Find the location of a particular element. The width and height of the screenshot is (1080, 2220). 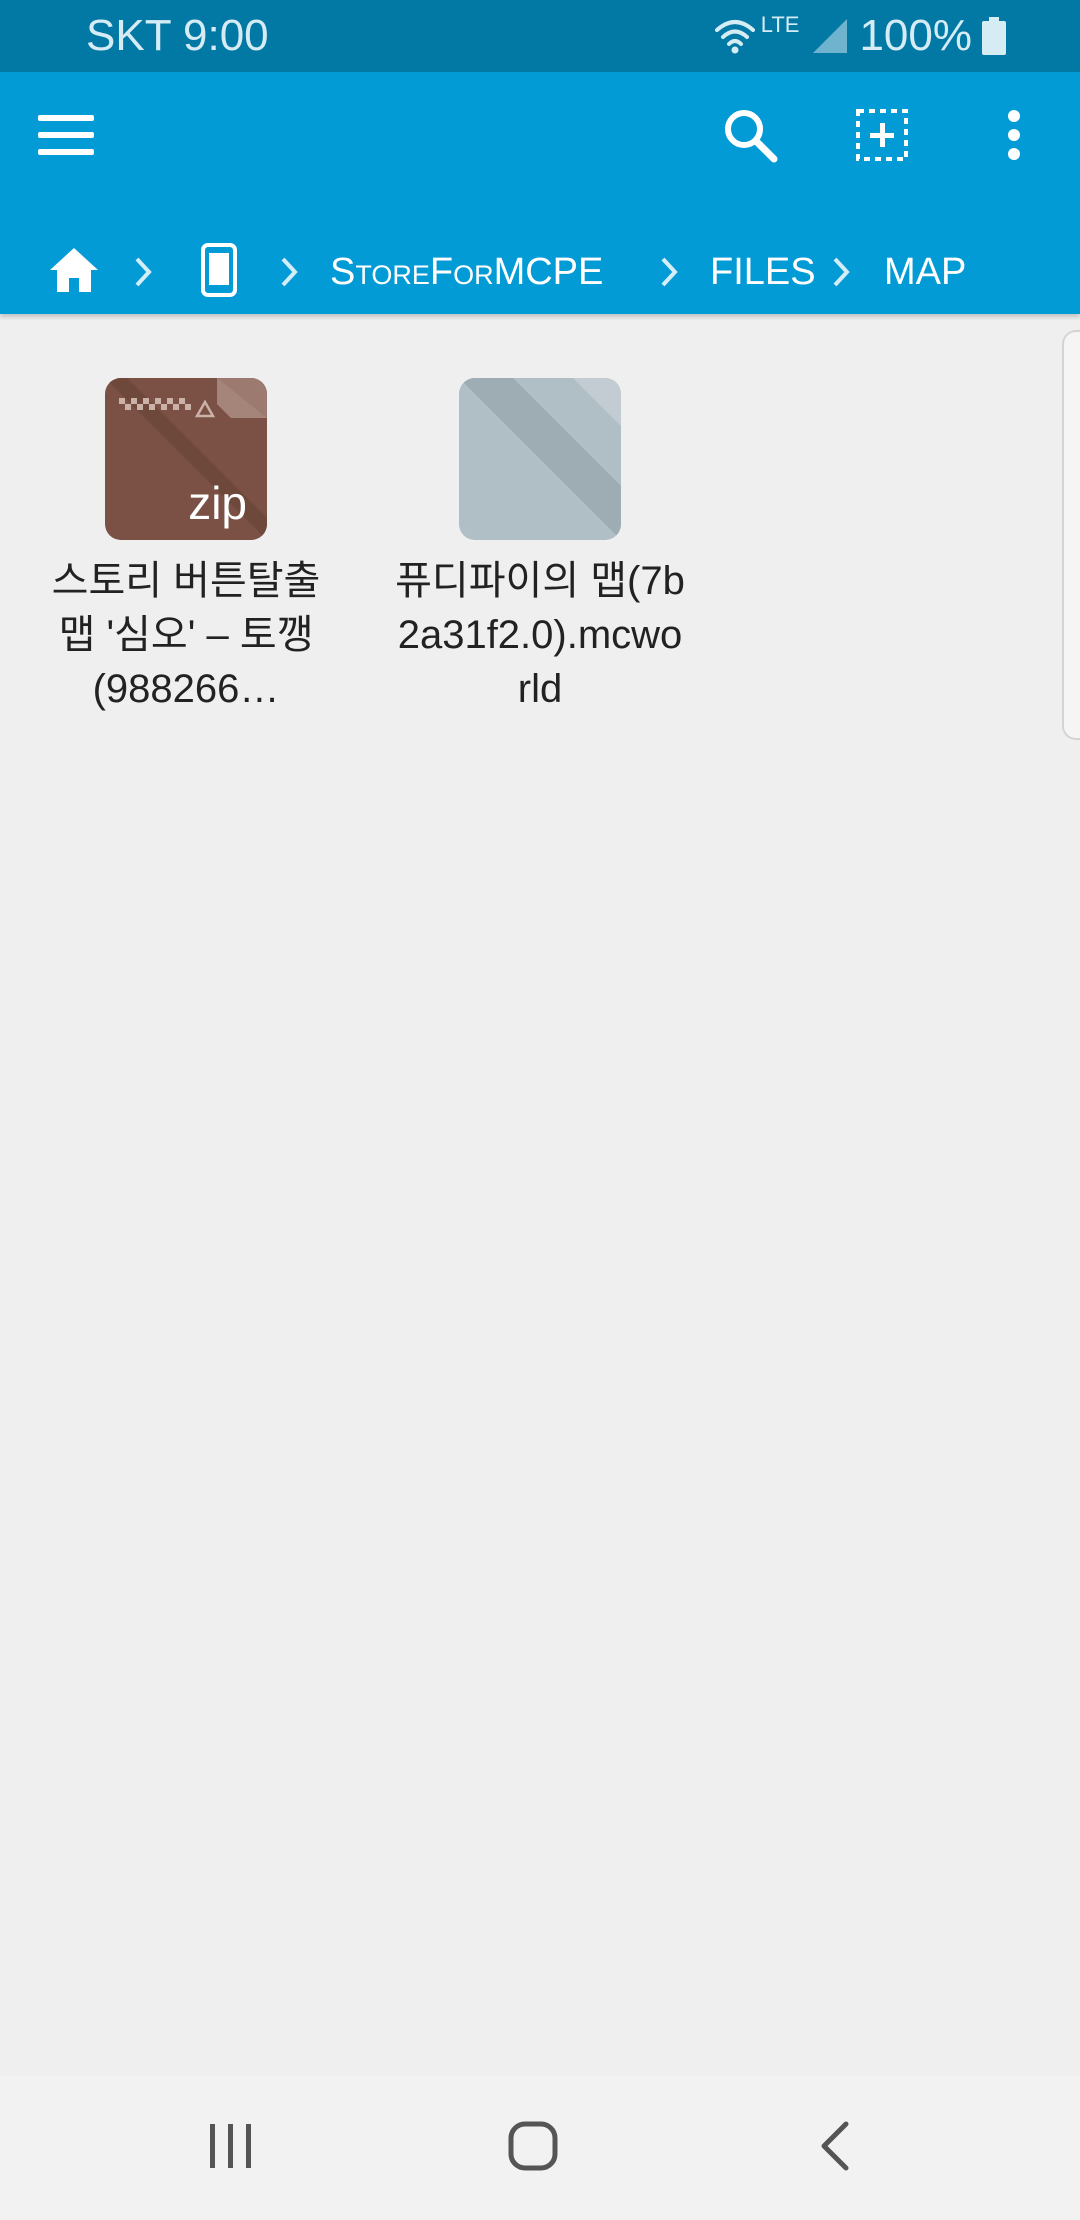

search-icon is located at coordinates (750, 137).